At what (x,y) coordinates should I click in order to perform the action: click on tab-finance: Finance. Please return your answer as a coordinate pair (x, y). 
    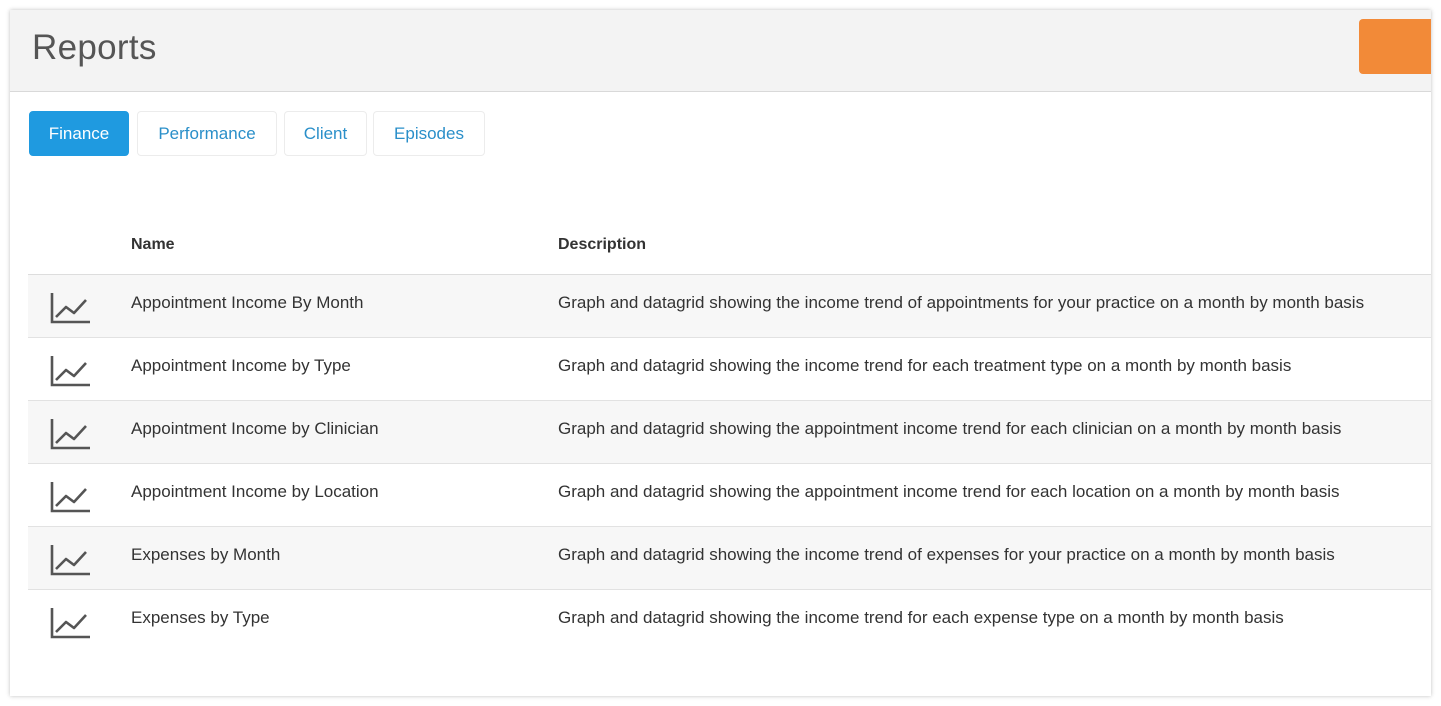
    Looking at the image, I should click on (79, 133).